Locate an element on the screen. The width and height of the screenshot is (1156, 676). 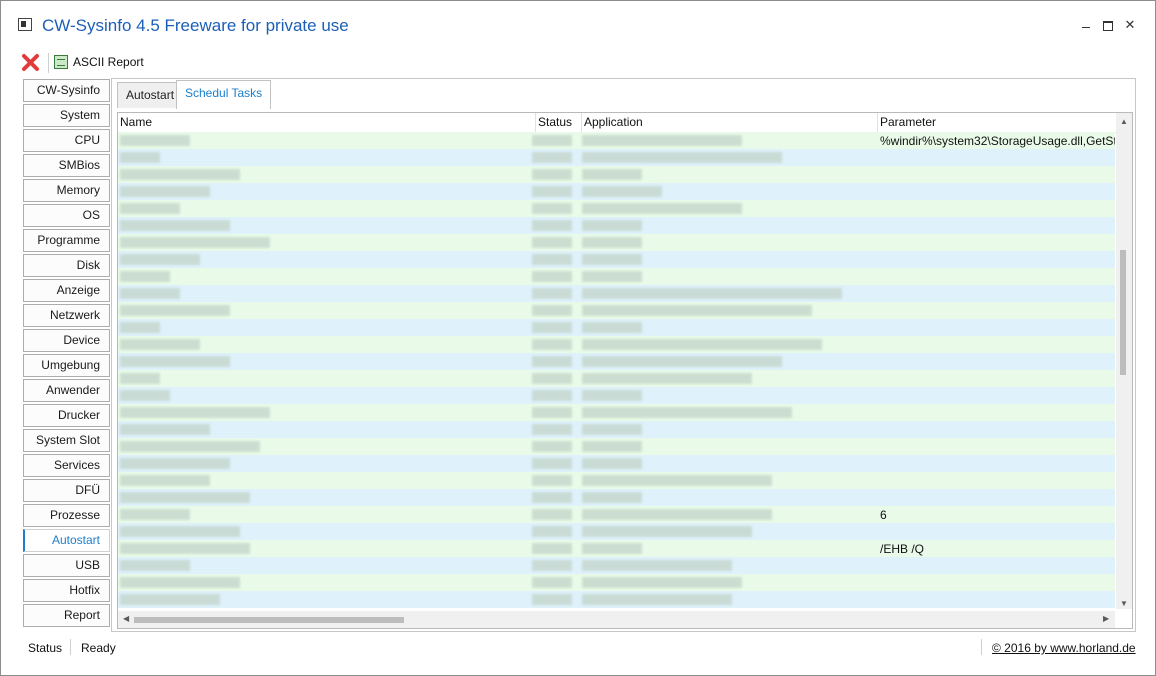
sidebar-item-anzeige: Anzeige is located at coordinates (66, 290).